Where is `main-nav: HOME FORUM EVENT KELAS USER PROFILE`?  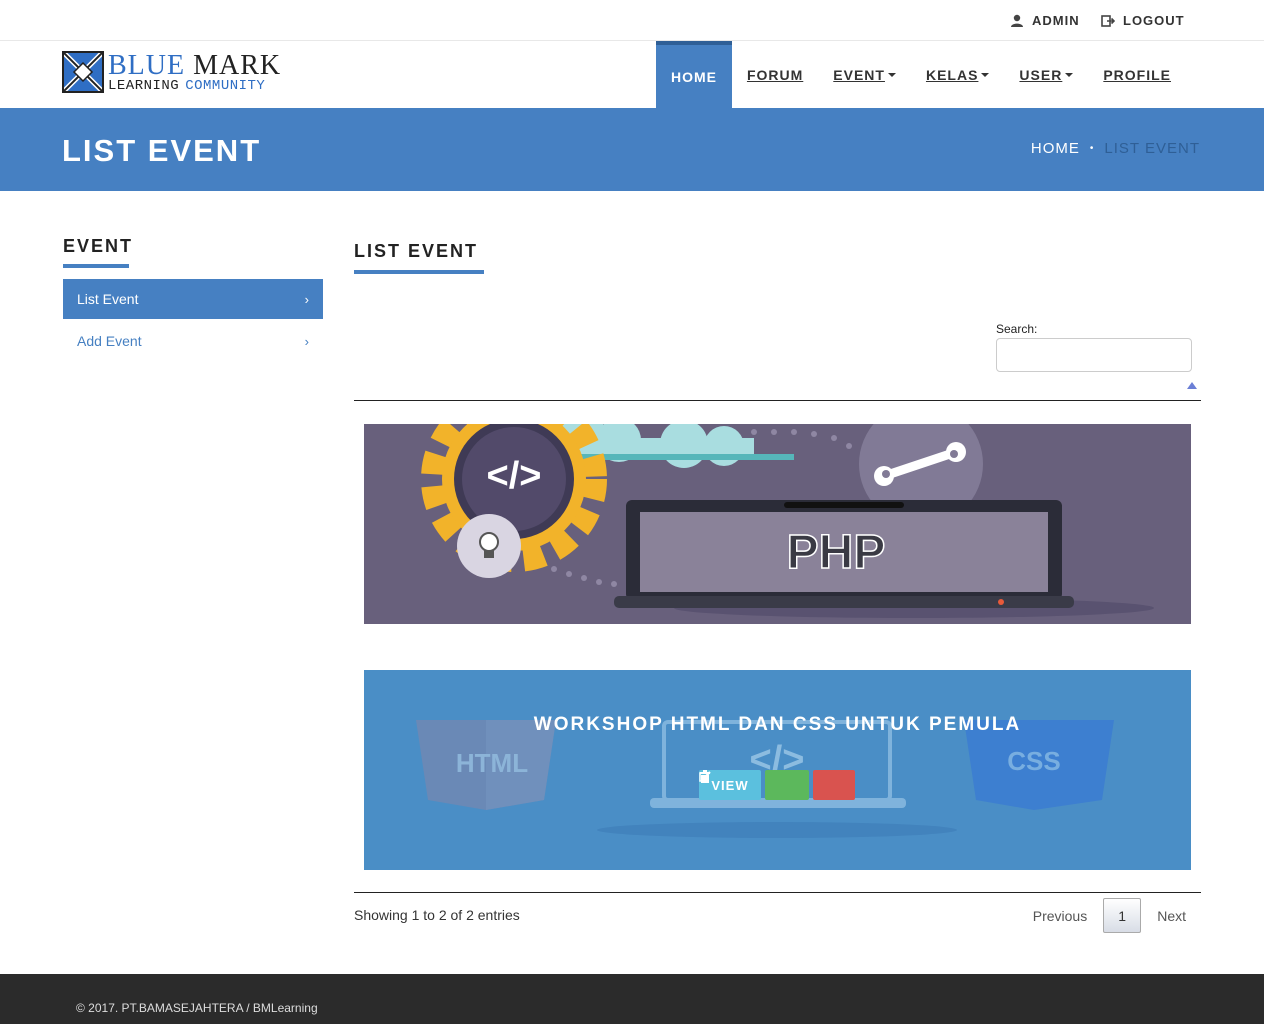
main-nav: HOME FORUM EVENT KELAS USER PROFILE is located at coordinates (920, 74).